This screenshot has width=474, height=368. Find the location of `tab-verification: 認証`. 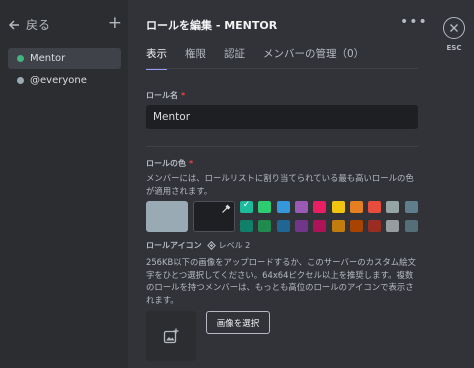

tab-verification: 認証 is located at coordinates (234, 58).